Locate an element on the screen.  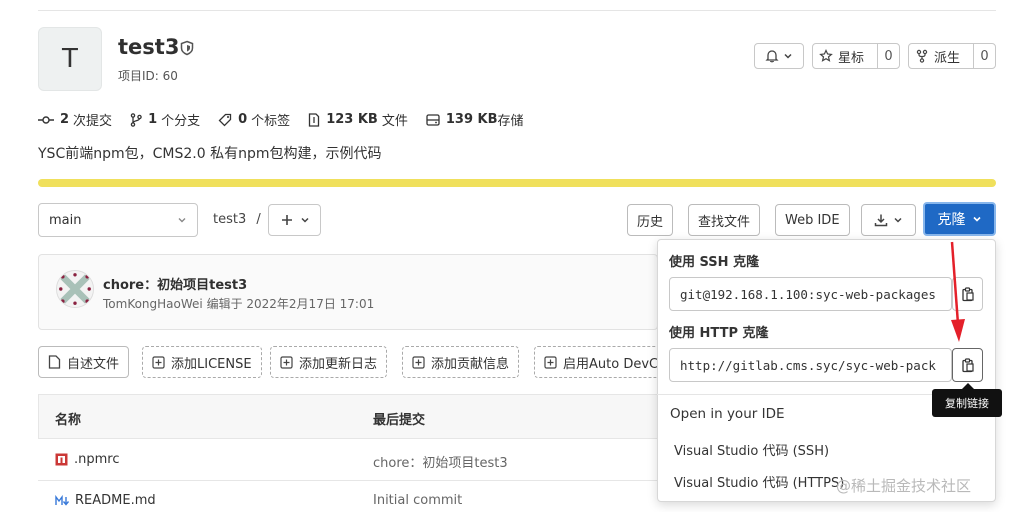
web-ide-button: Web IDE is located at coordinates (812, 220).